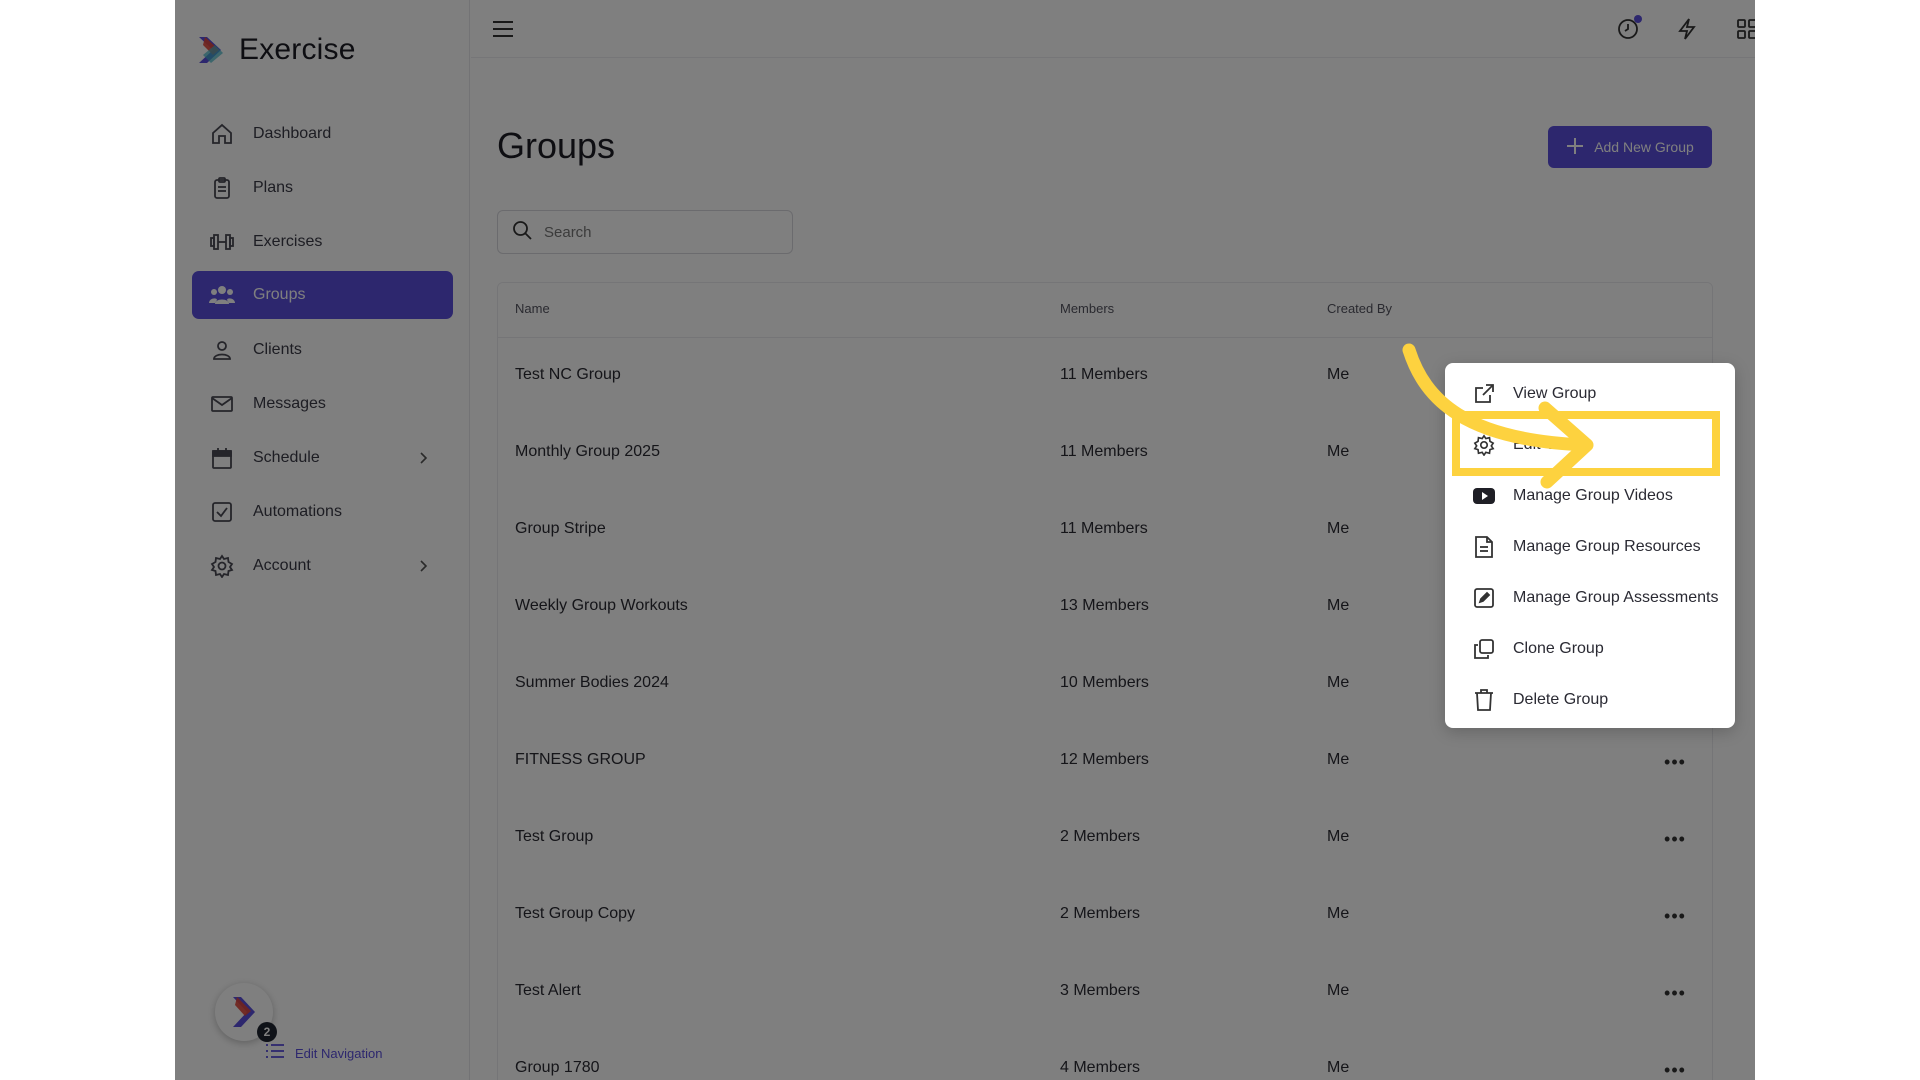  What do you see at coordinates (1484, 547) in the screenshot?
I see `document-icon` at bounding box center [1484, 547].